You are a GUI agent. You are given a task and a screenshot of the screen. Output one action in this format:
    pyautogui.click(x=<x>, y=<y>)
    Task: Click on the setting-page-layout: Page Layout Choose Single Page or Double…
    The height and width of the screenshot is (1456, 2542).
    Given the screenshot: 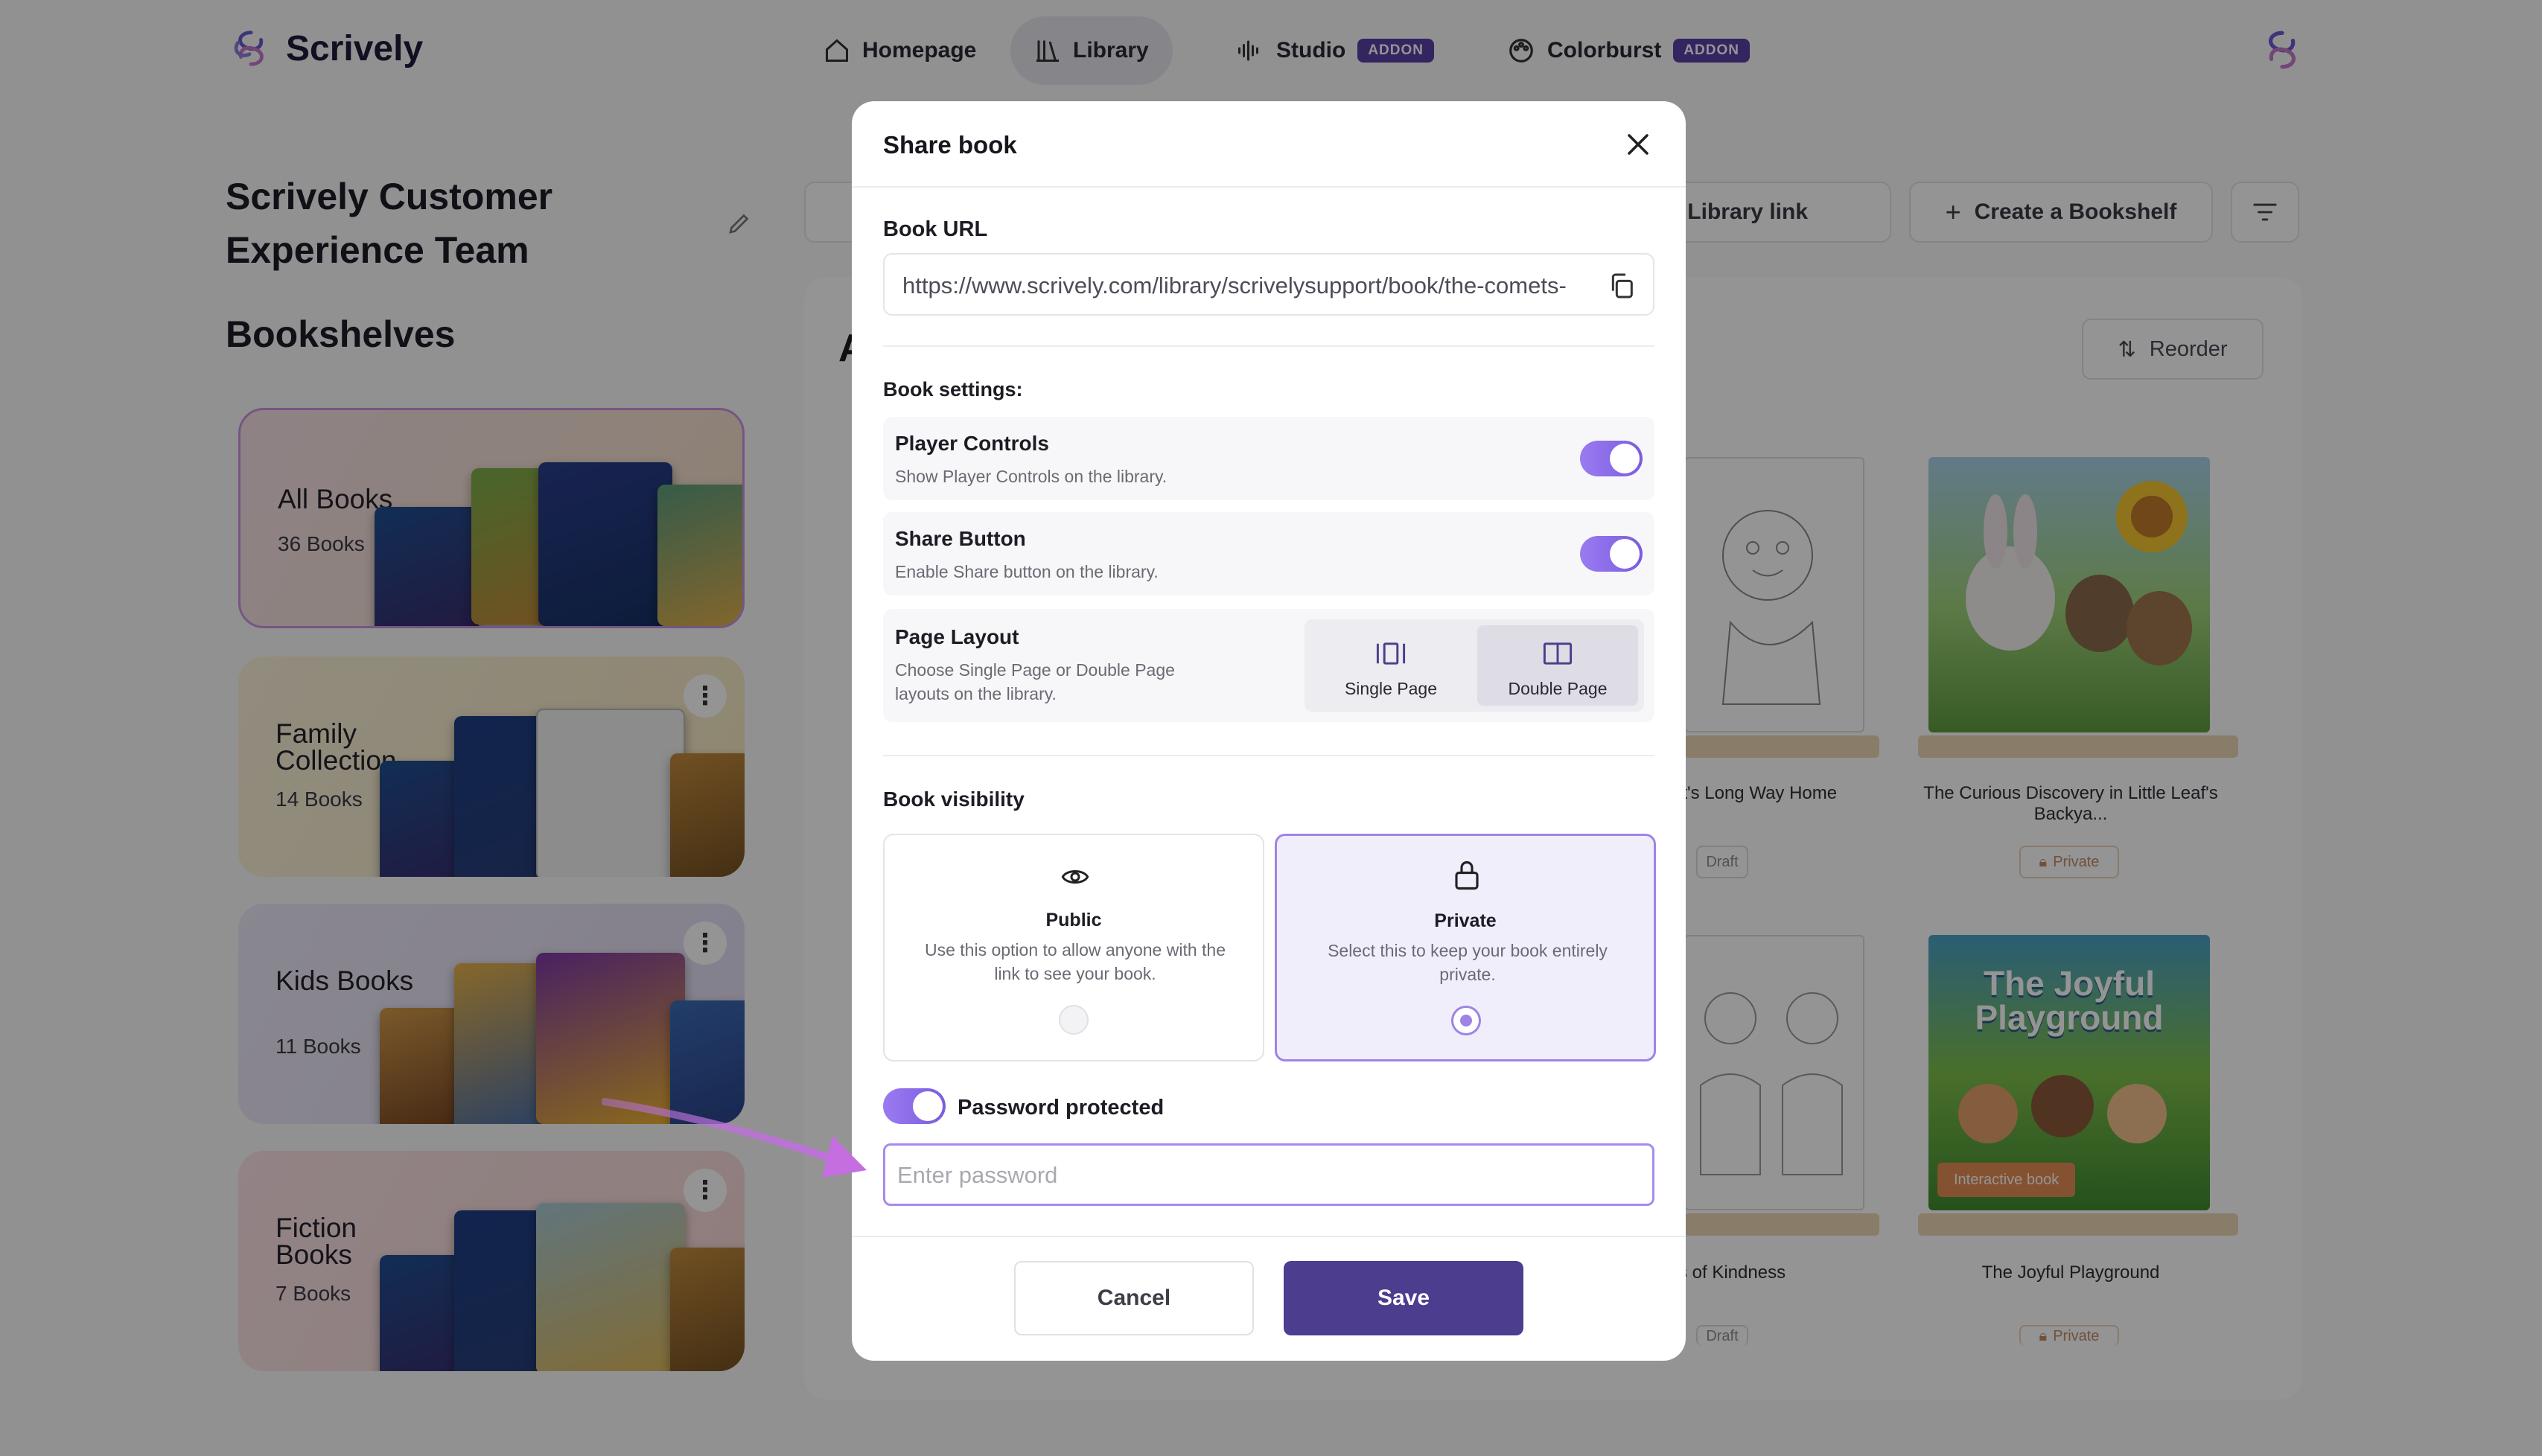 What is the action you would take?
    pyautogui.click(x=1268, y=665)
    